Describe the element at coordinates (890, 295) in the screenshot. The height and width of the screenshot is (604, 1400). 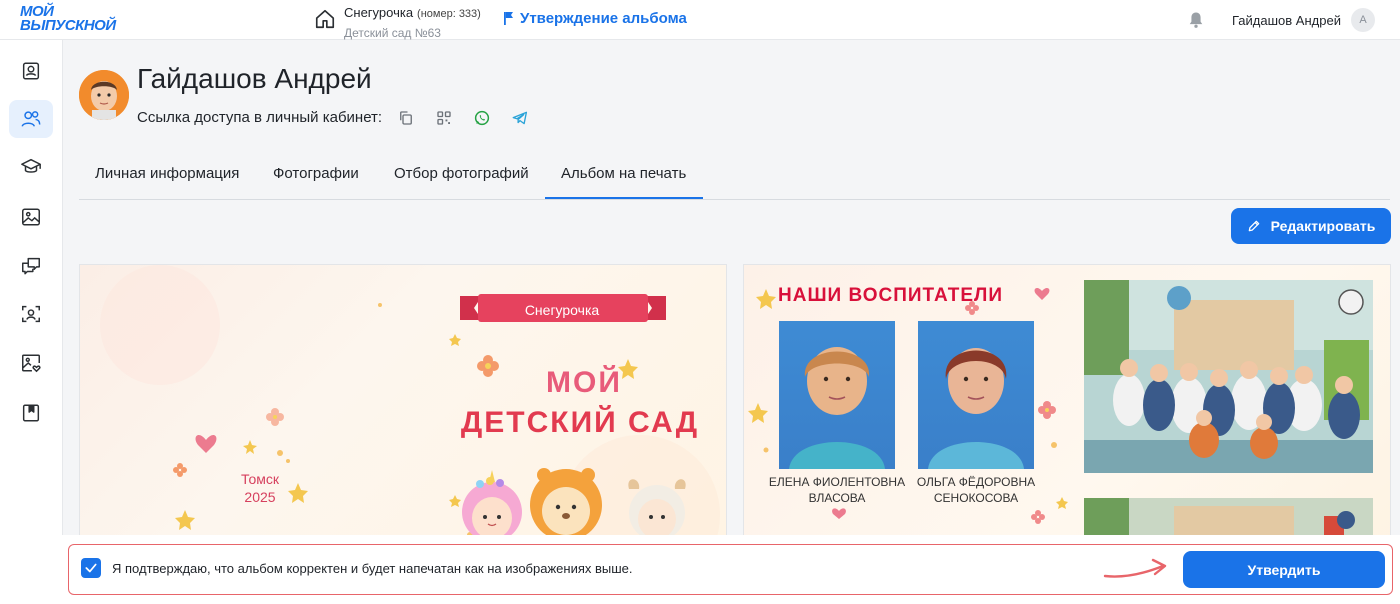
I see `teachers-title: НАШИ ВОСПИТАТЕЛИ` at that location.